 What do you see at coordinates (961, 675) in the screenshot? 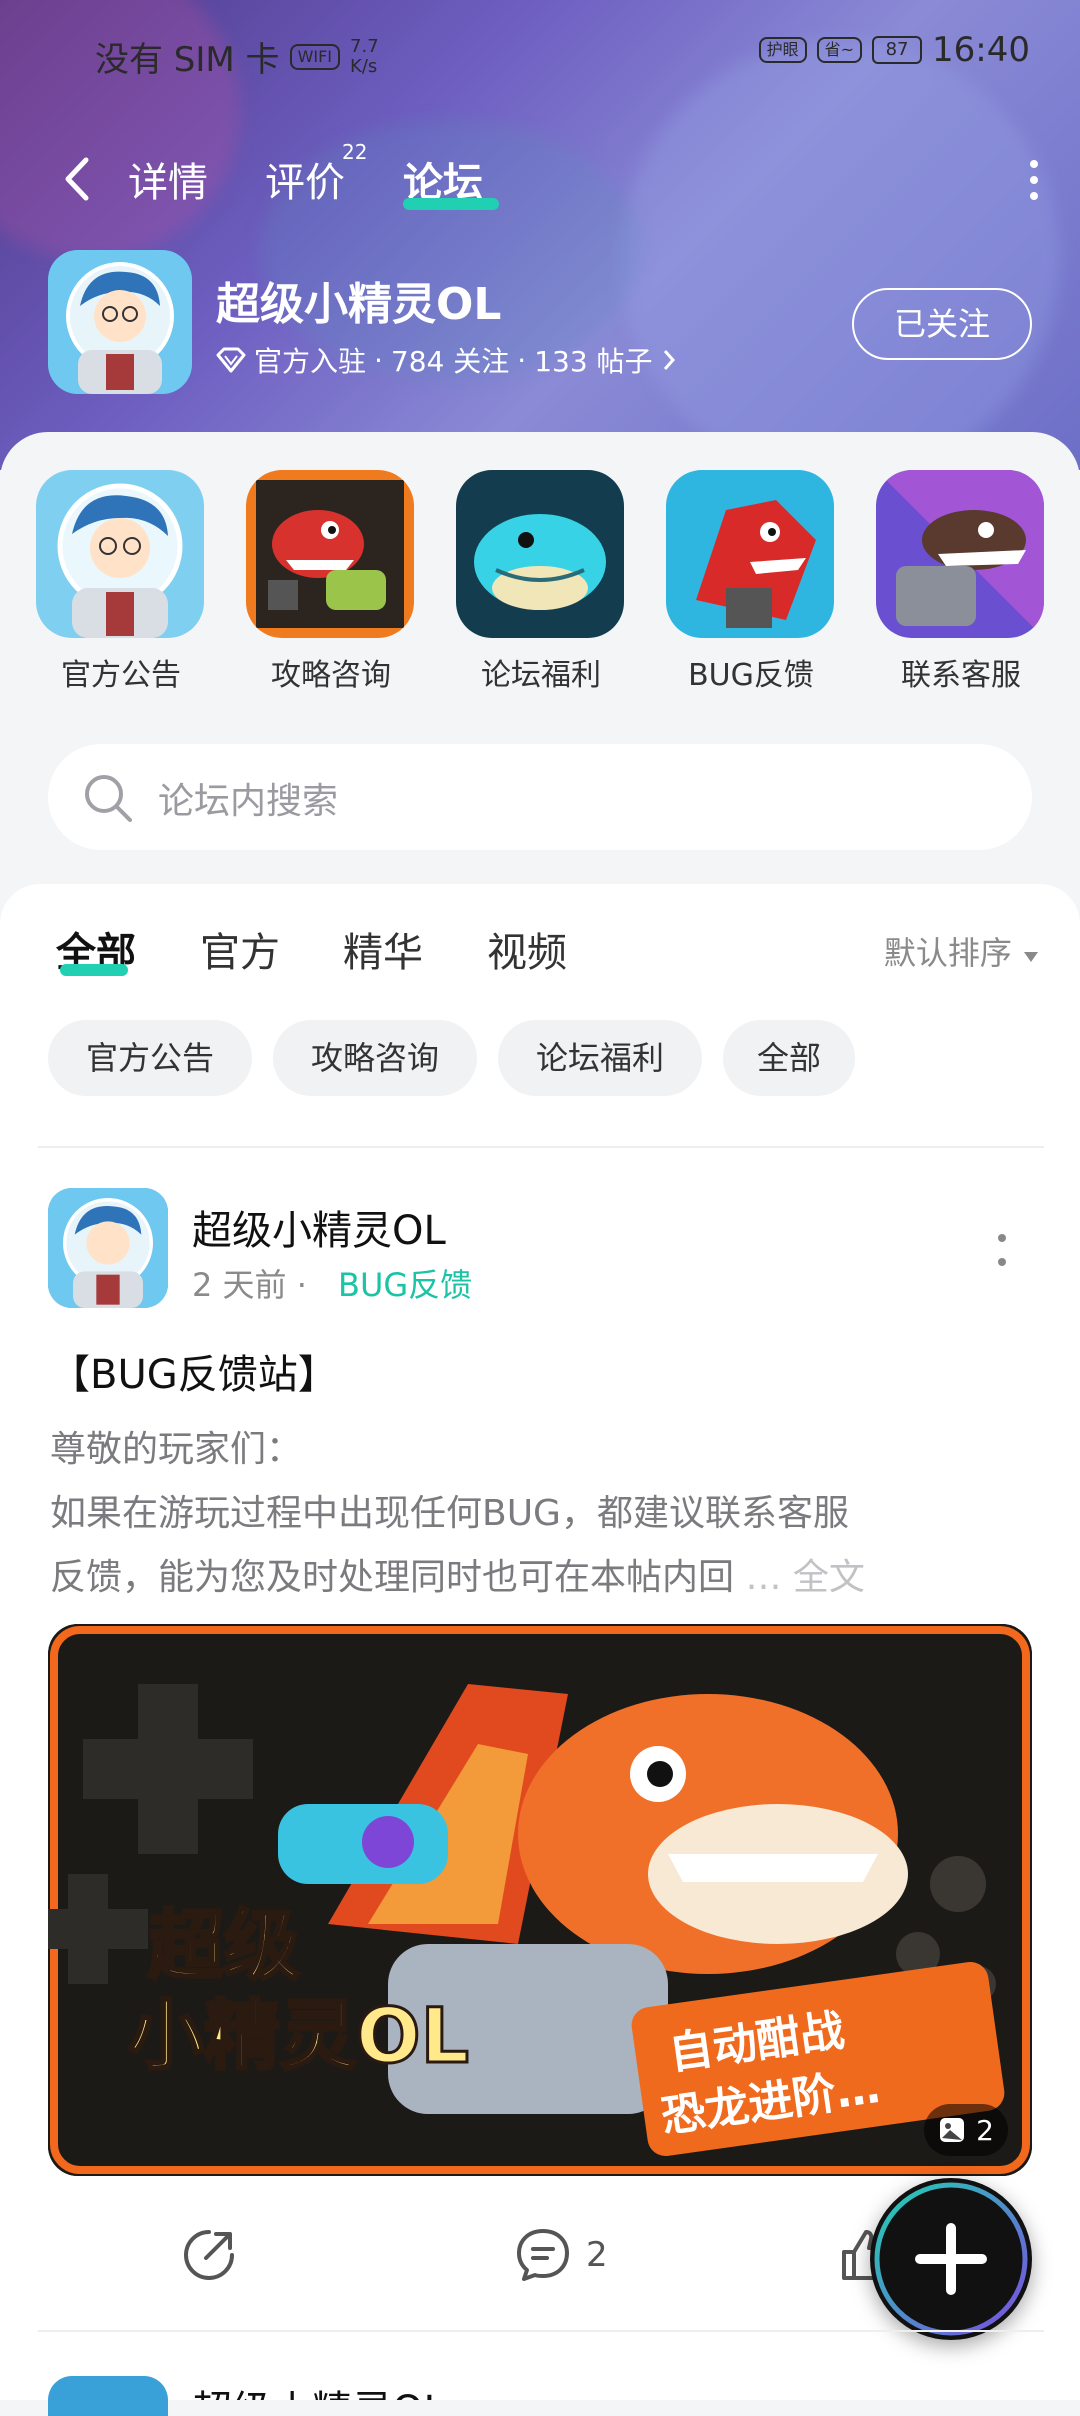
I see `category-label: 联系客服` at bounding box center [961, 675].